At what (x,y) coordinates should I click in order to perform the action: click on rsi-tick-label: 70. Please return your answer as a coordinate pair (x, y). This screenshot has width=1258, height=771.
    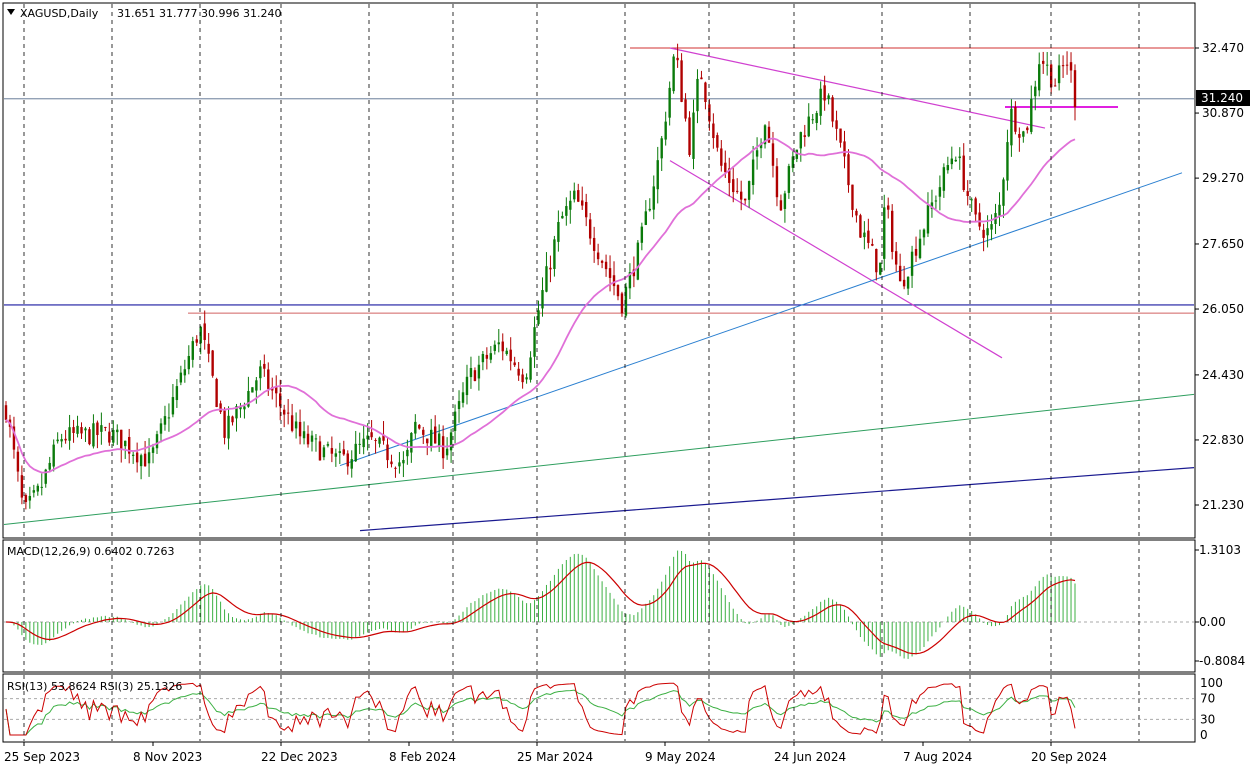
    Looking at the image, I should click on (1207, 699).